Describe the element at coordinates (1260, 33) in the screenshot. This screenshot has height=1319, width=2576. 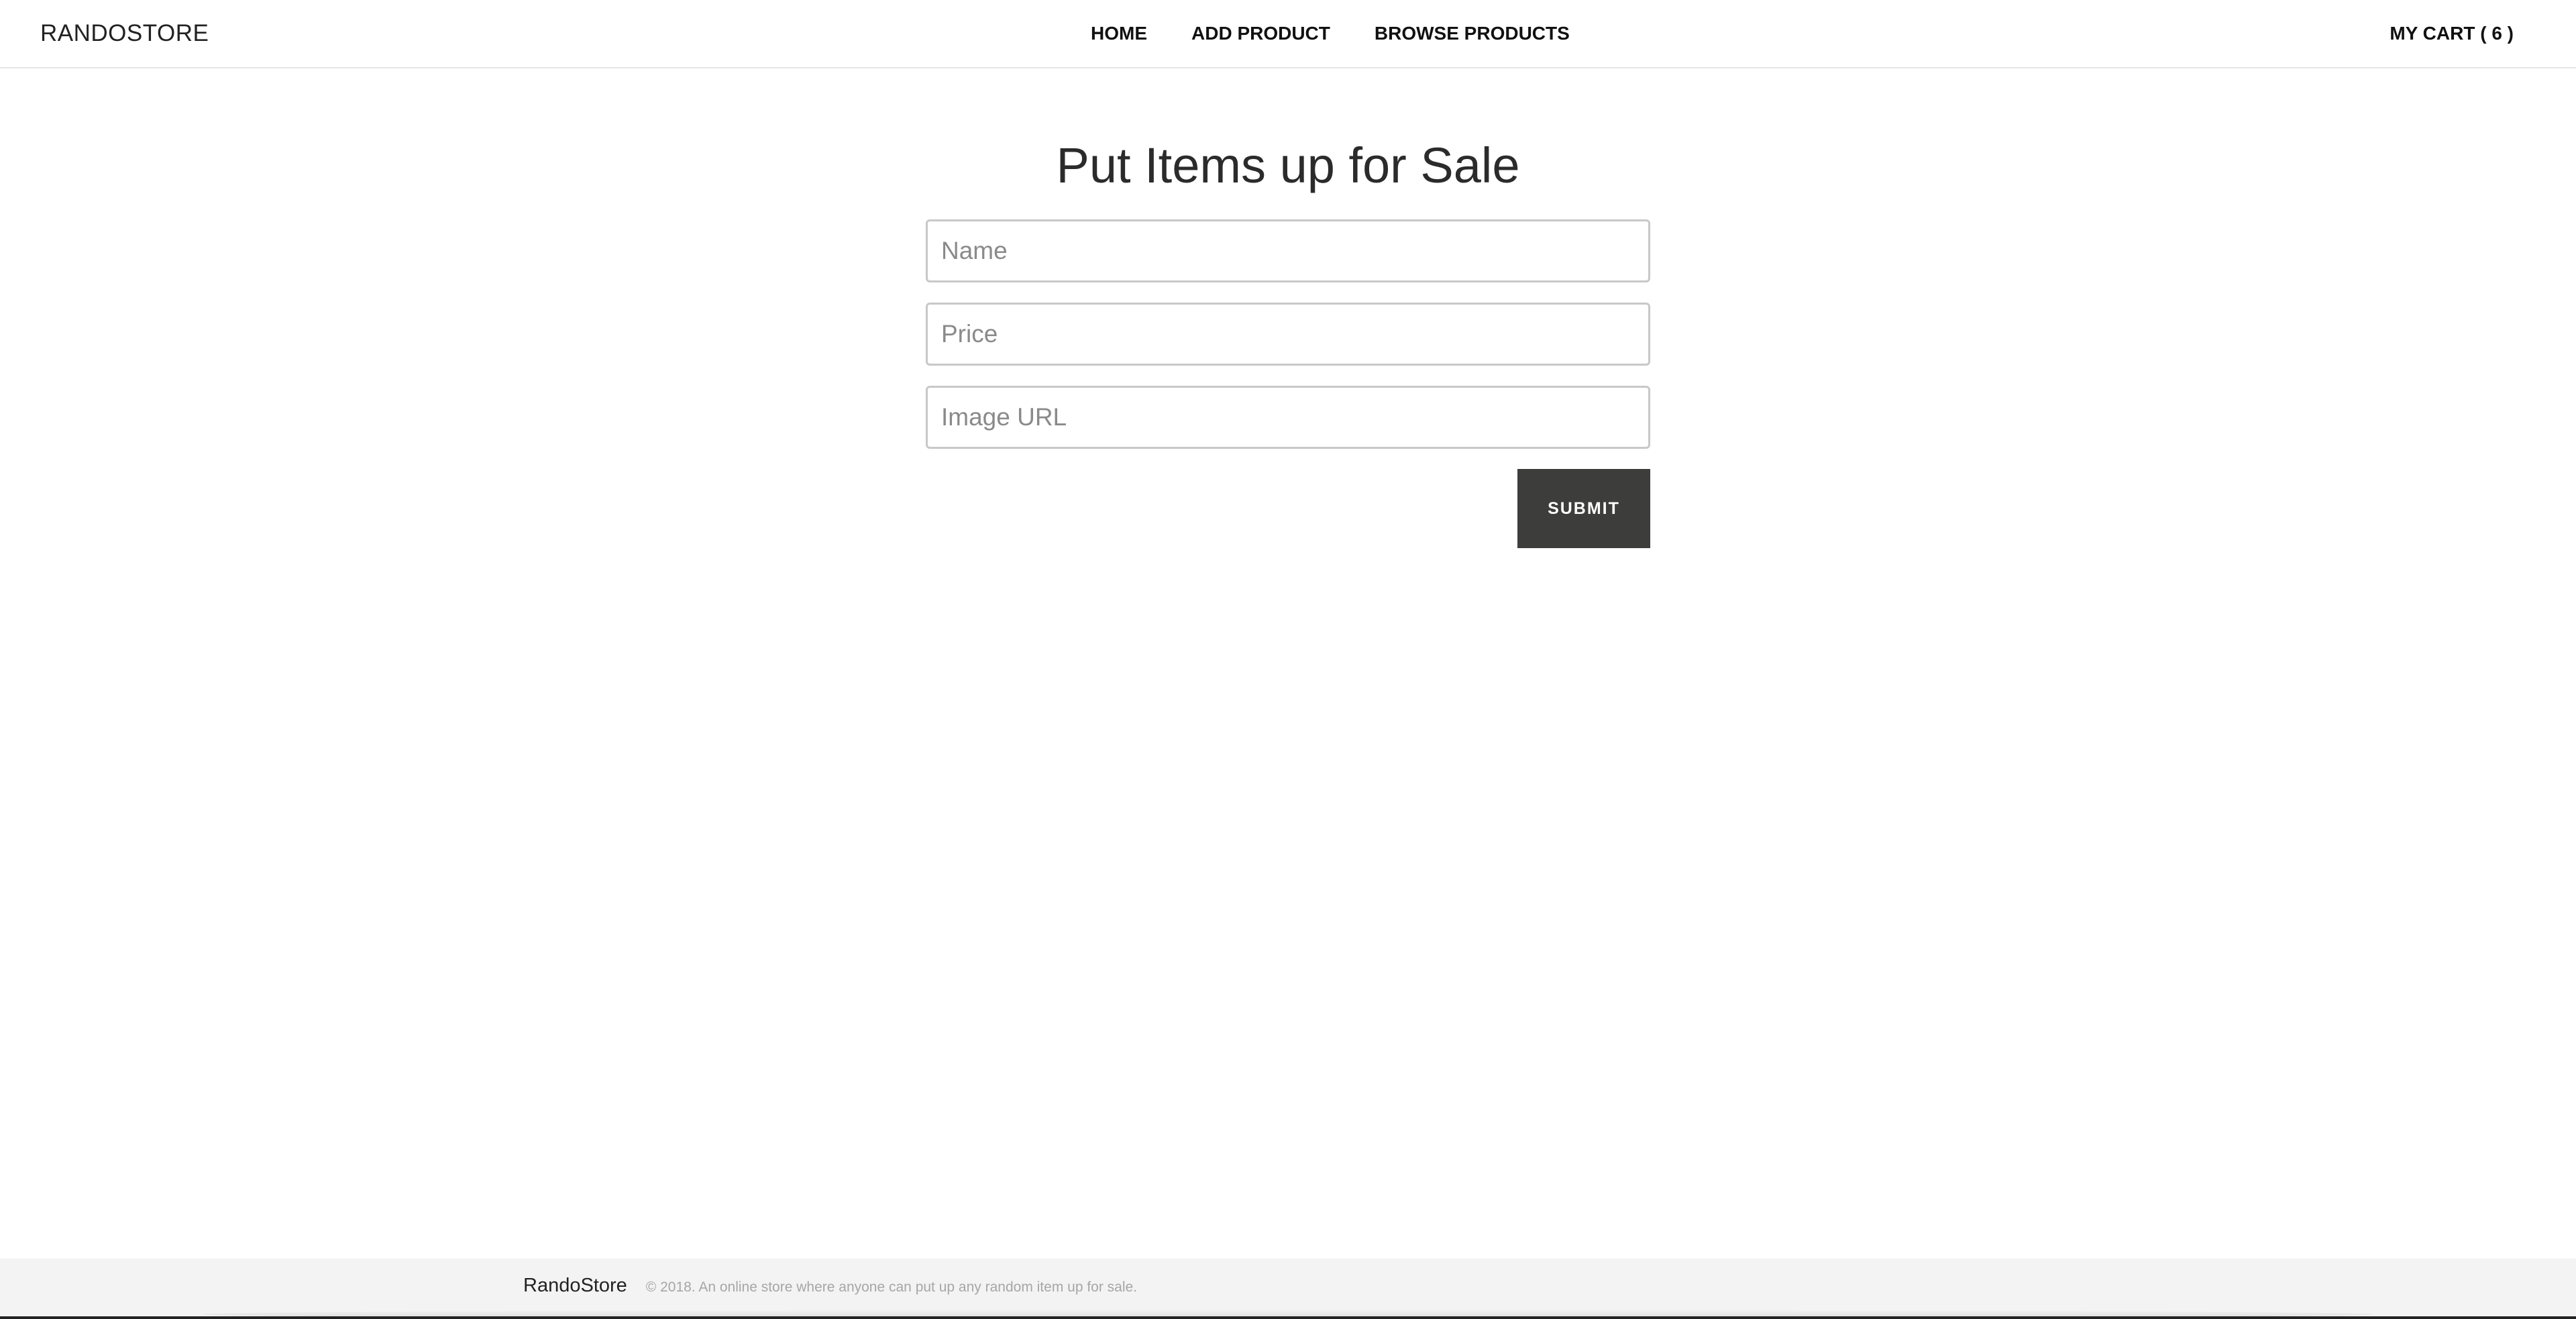
I see `nav-add-product-link: ADD PRODUCT` at that location.